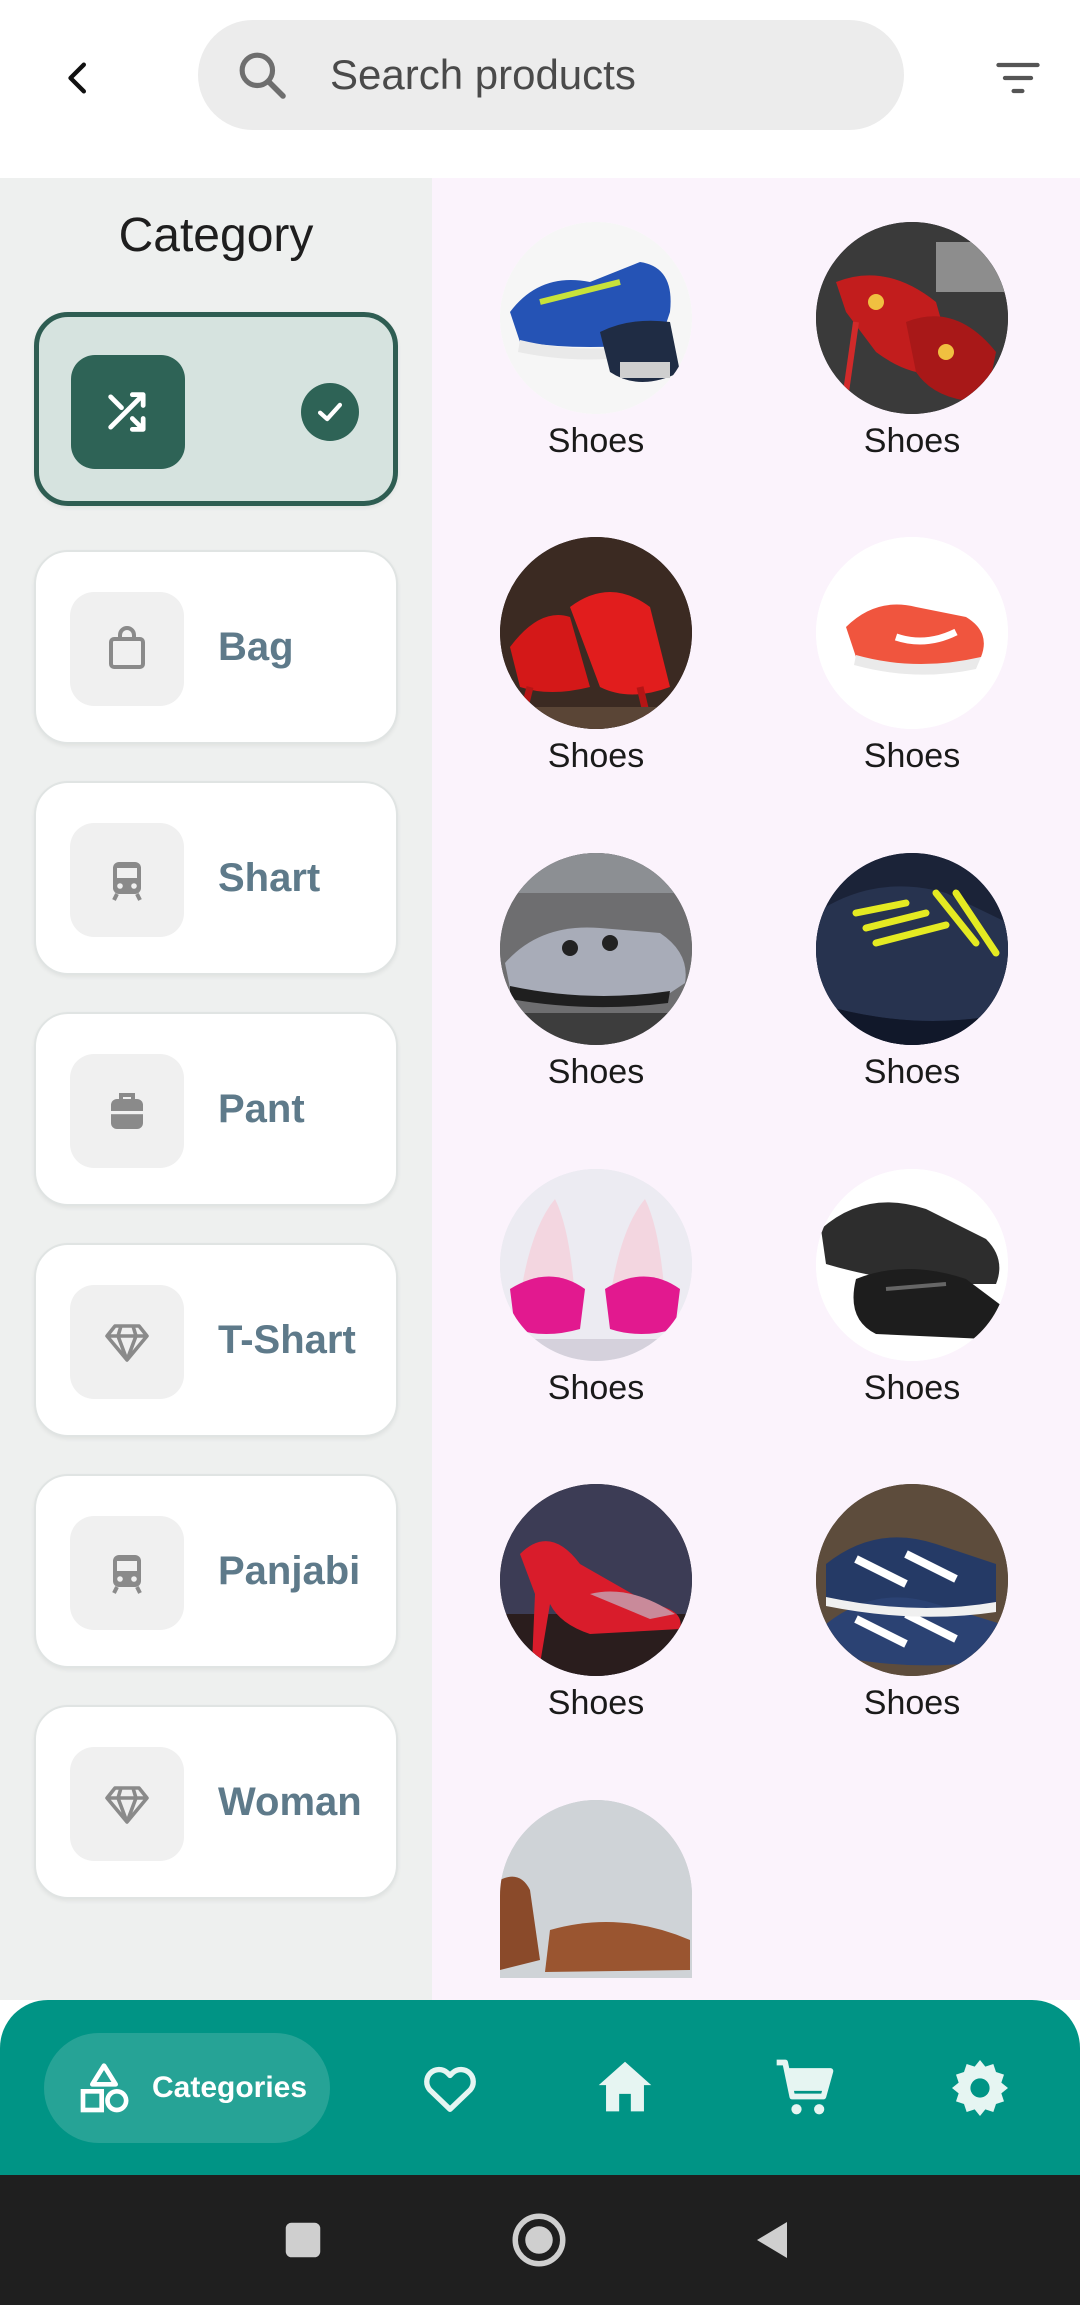  Describe the element at coordinates (216, 1571) in the screenshot. I see `category-item-panjabi: Panjabi` at that location.